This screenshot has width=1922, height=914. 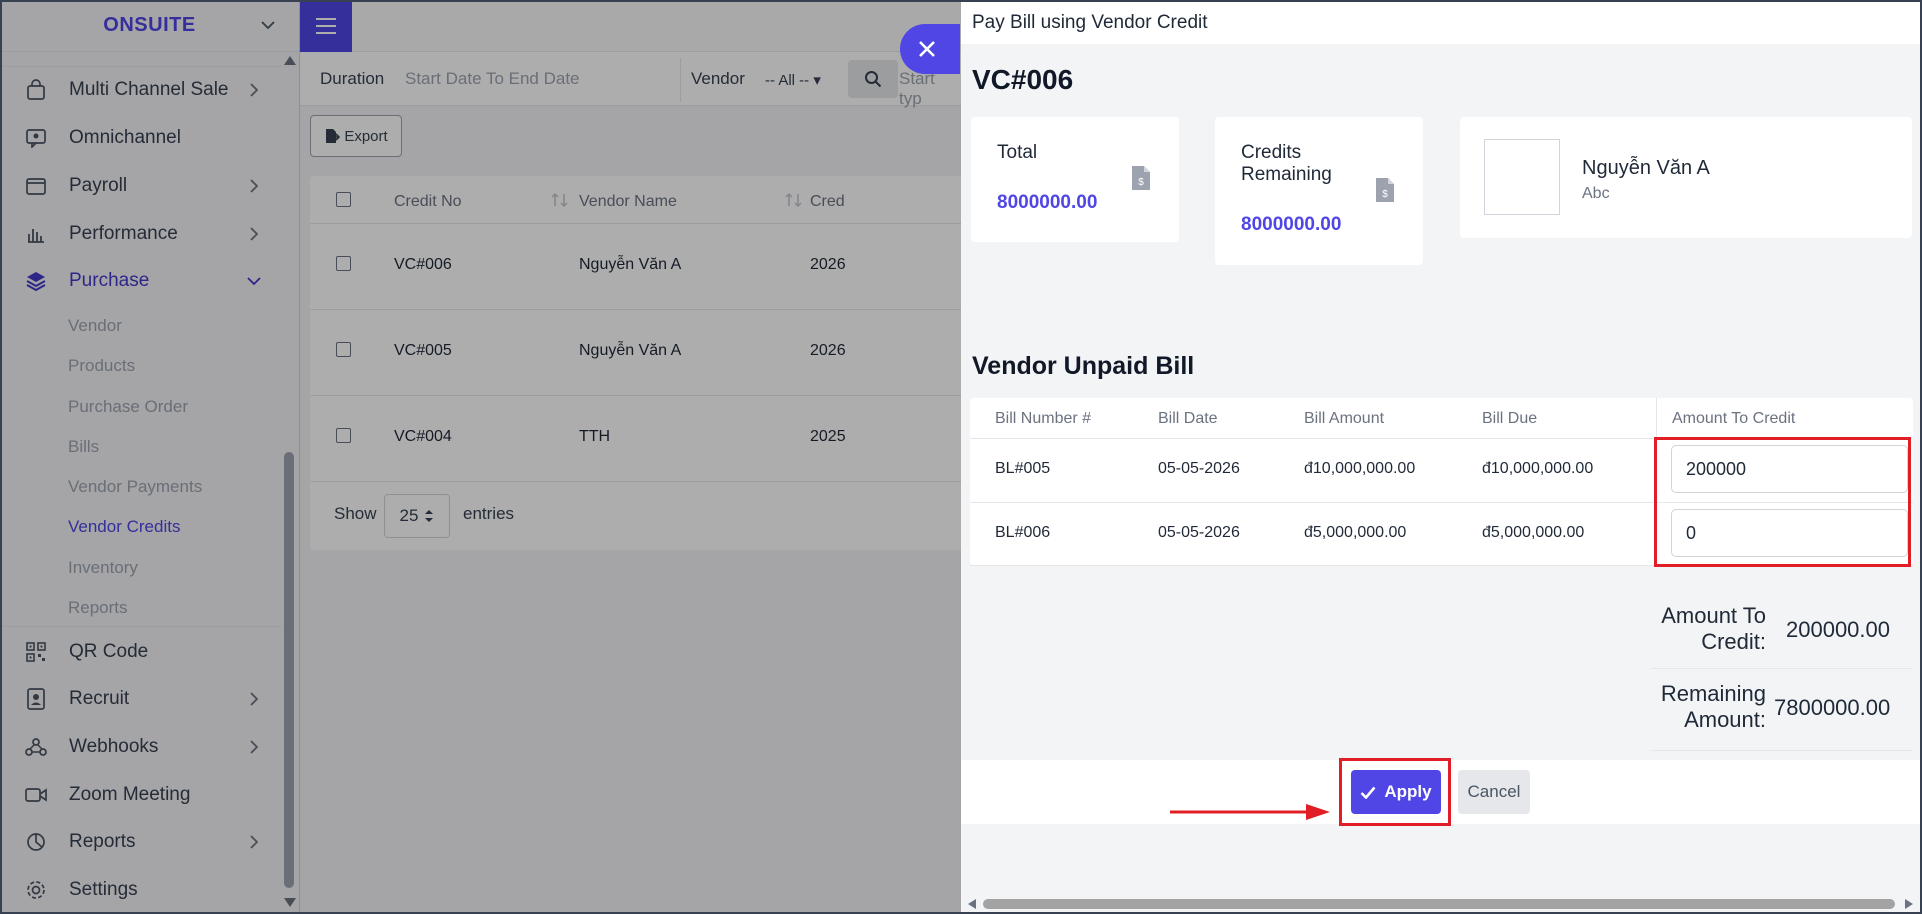 I want to click on bill-number: BL#006, so click(x=1023, y=532).